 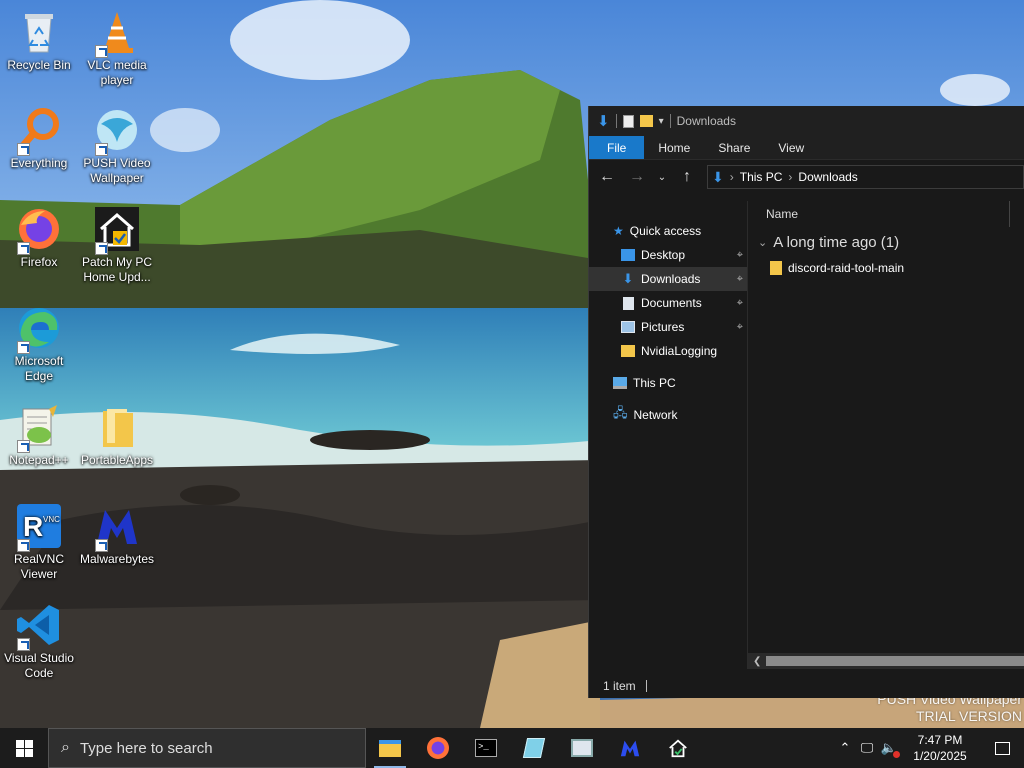 I want to click on remote-desktop-icon, so click(x=582, y=748).